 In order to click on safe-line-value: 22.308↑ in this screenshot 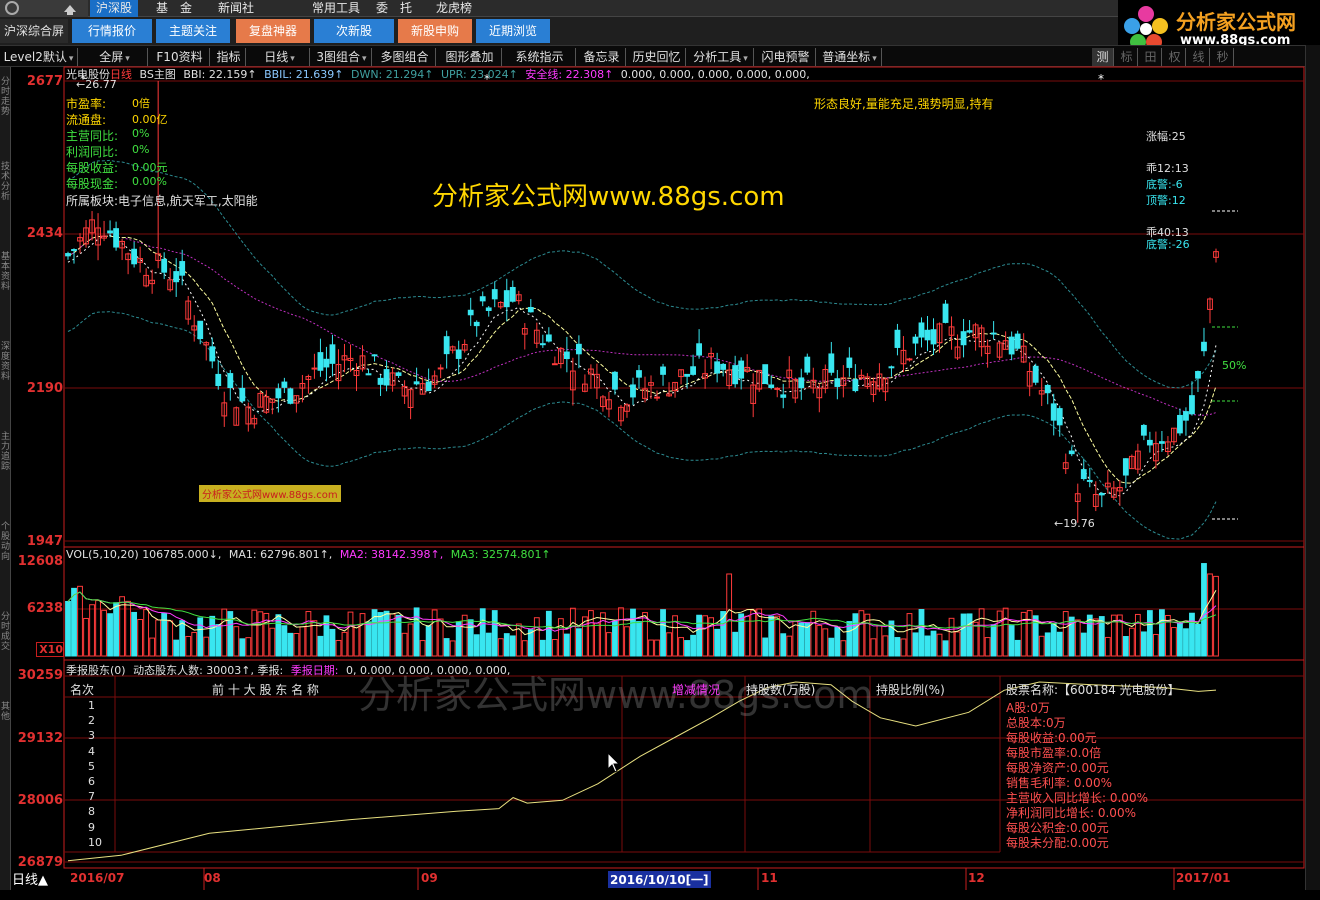, I will do `click(589, 74)`.